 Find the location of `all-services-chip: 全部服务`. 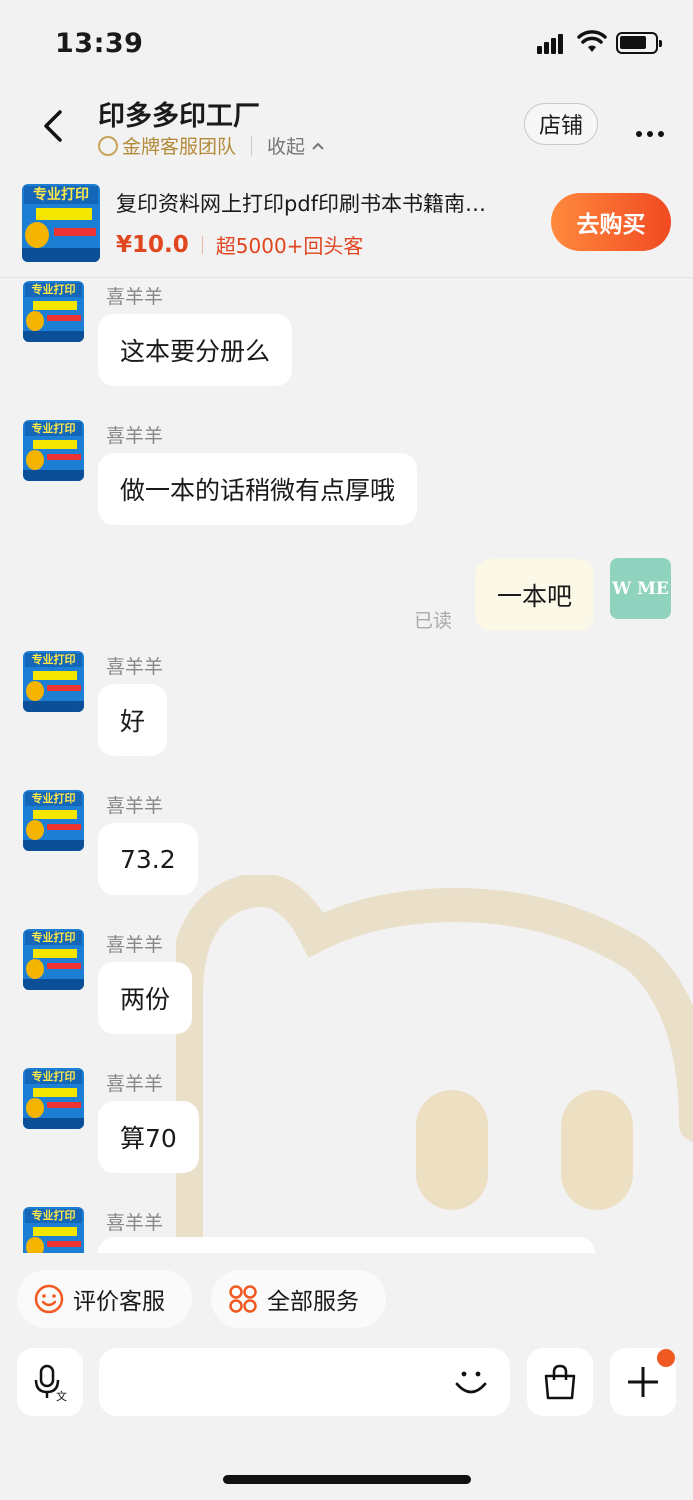

all-services-chip: 全部服务 is located at coordinates (298, 1299).